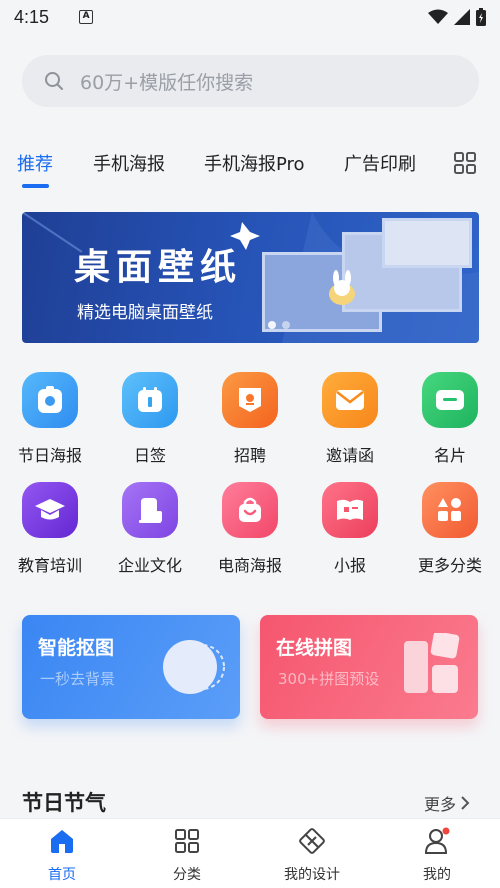 The width and height of the screenshot is (500, 888). I want to click on status-time: 4:15, so click(32, 16).